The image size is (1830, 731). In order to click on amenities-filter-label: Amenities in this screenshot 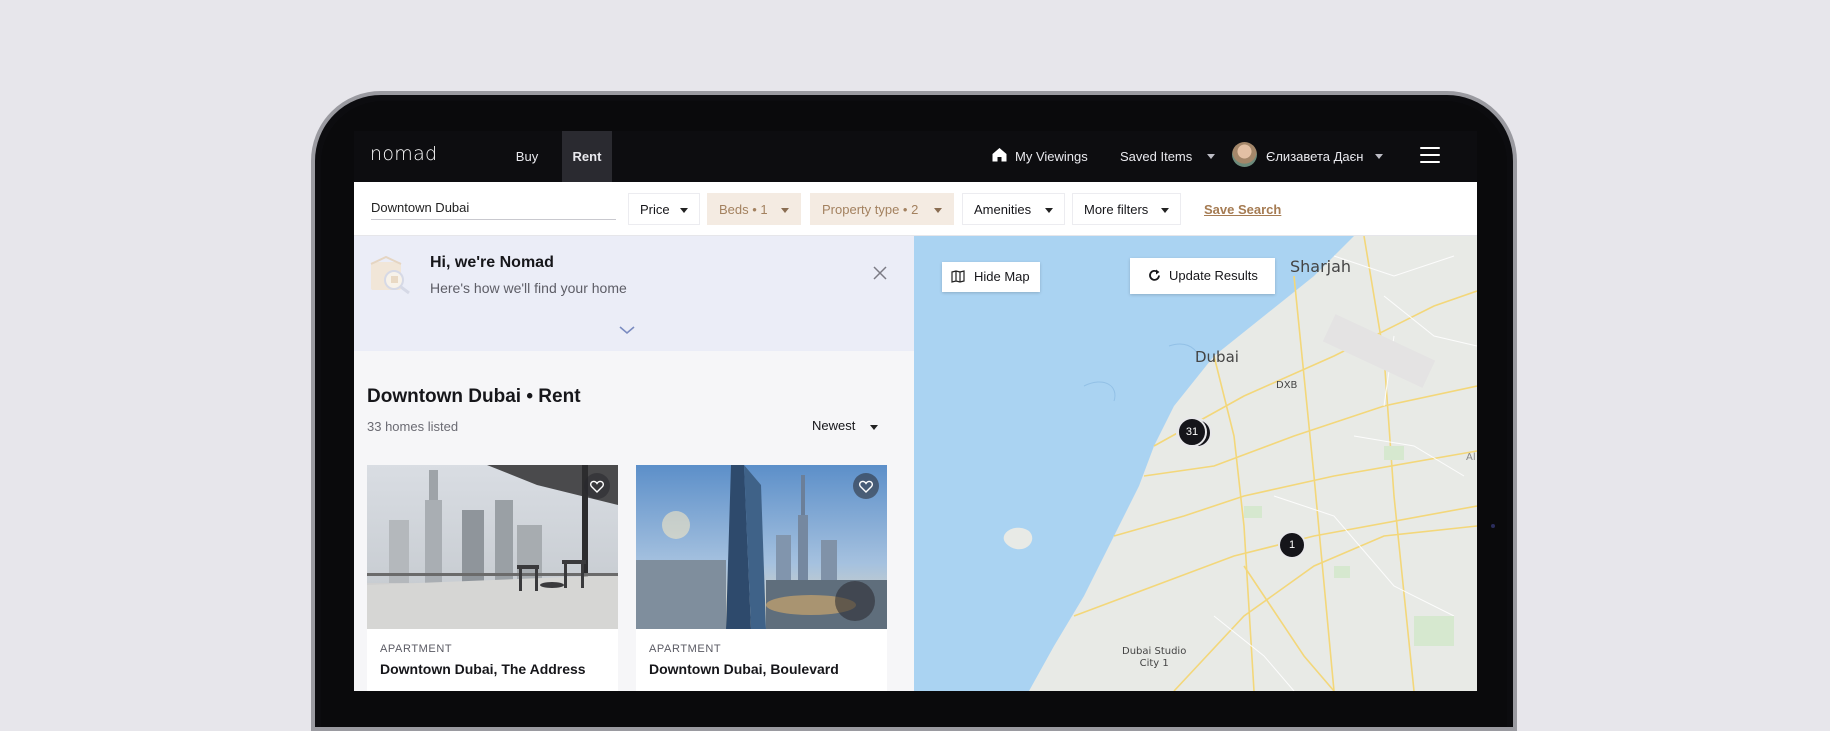, I will do `click(1003, 209)`.